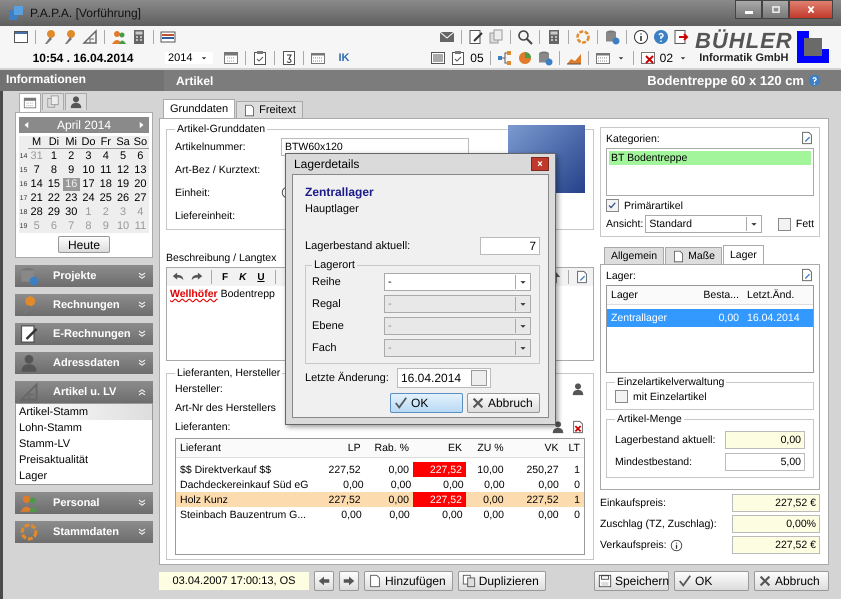 Image resolution: width=841 pixels, height=599 pixels. I want to click on edit-icon, so click(476, 36).